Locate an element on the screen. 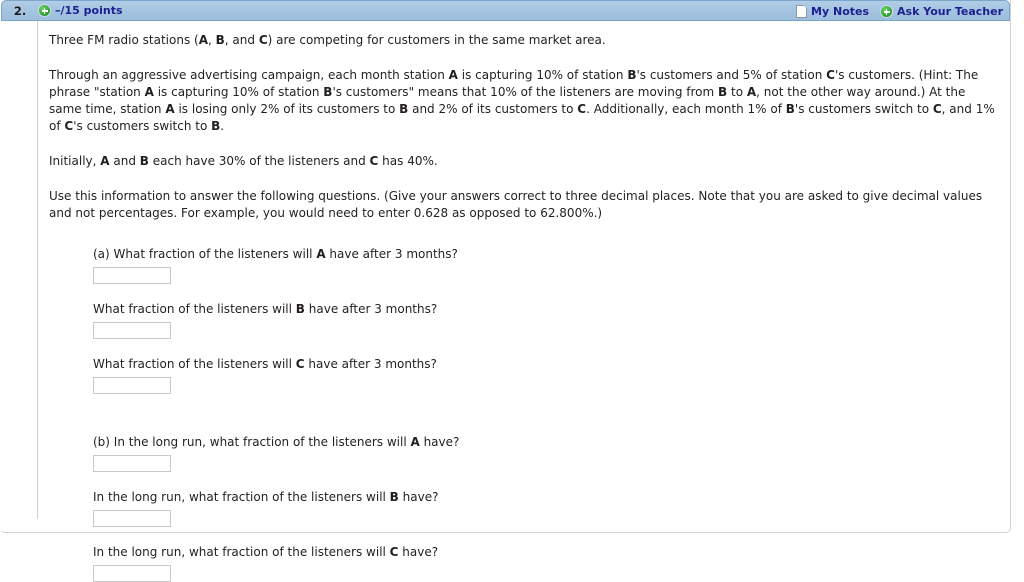 The width and height of the screenshot is (1024, 582). my-notes-button: My Notes is located at coordinates (832, 11).